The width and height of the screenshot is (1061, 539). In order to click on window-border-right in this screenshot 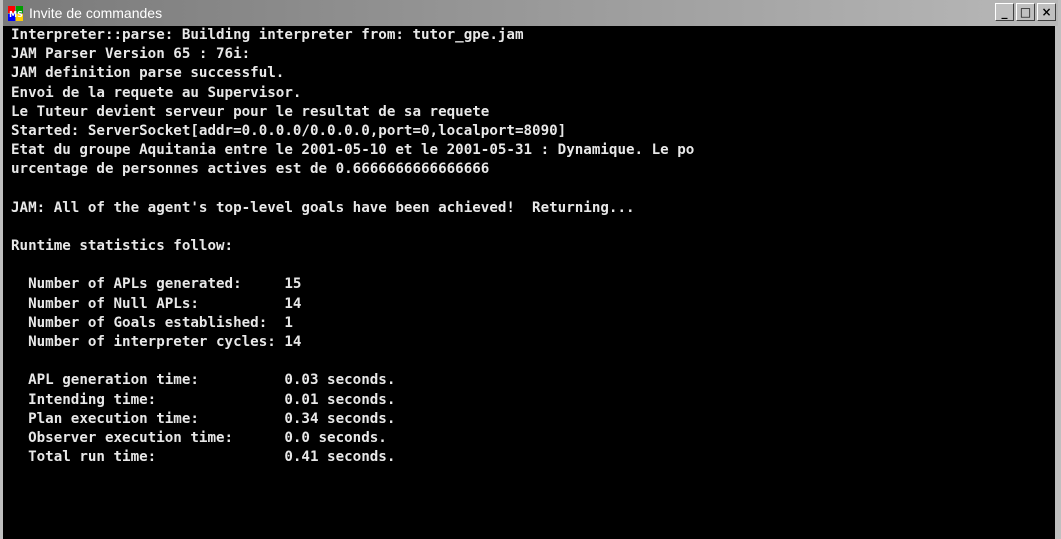, I will do `click(1056, 282)`.